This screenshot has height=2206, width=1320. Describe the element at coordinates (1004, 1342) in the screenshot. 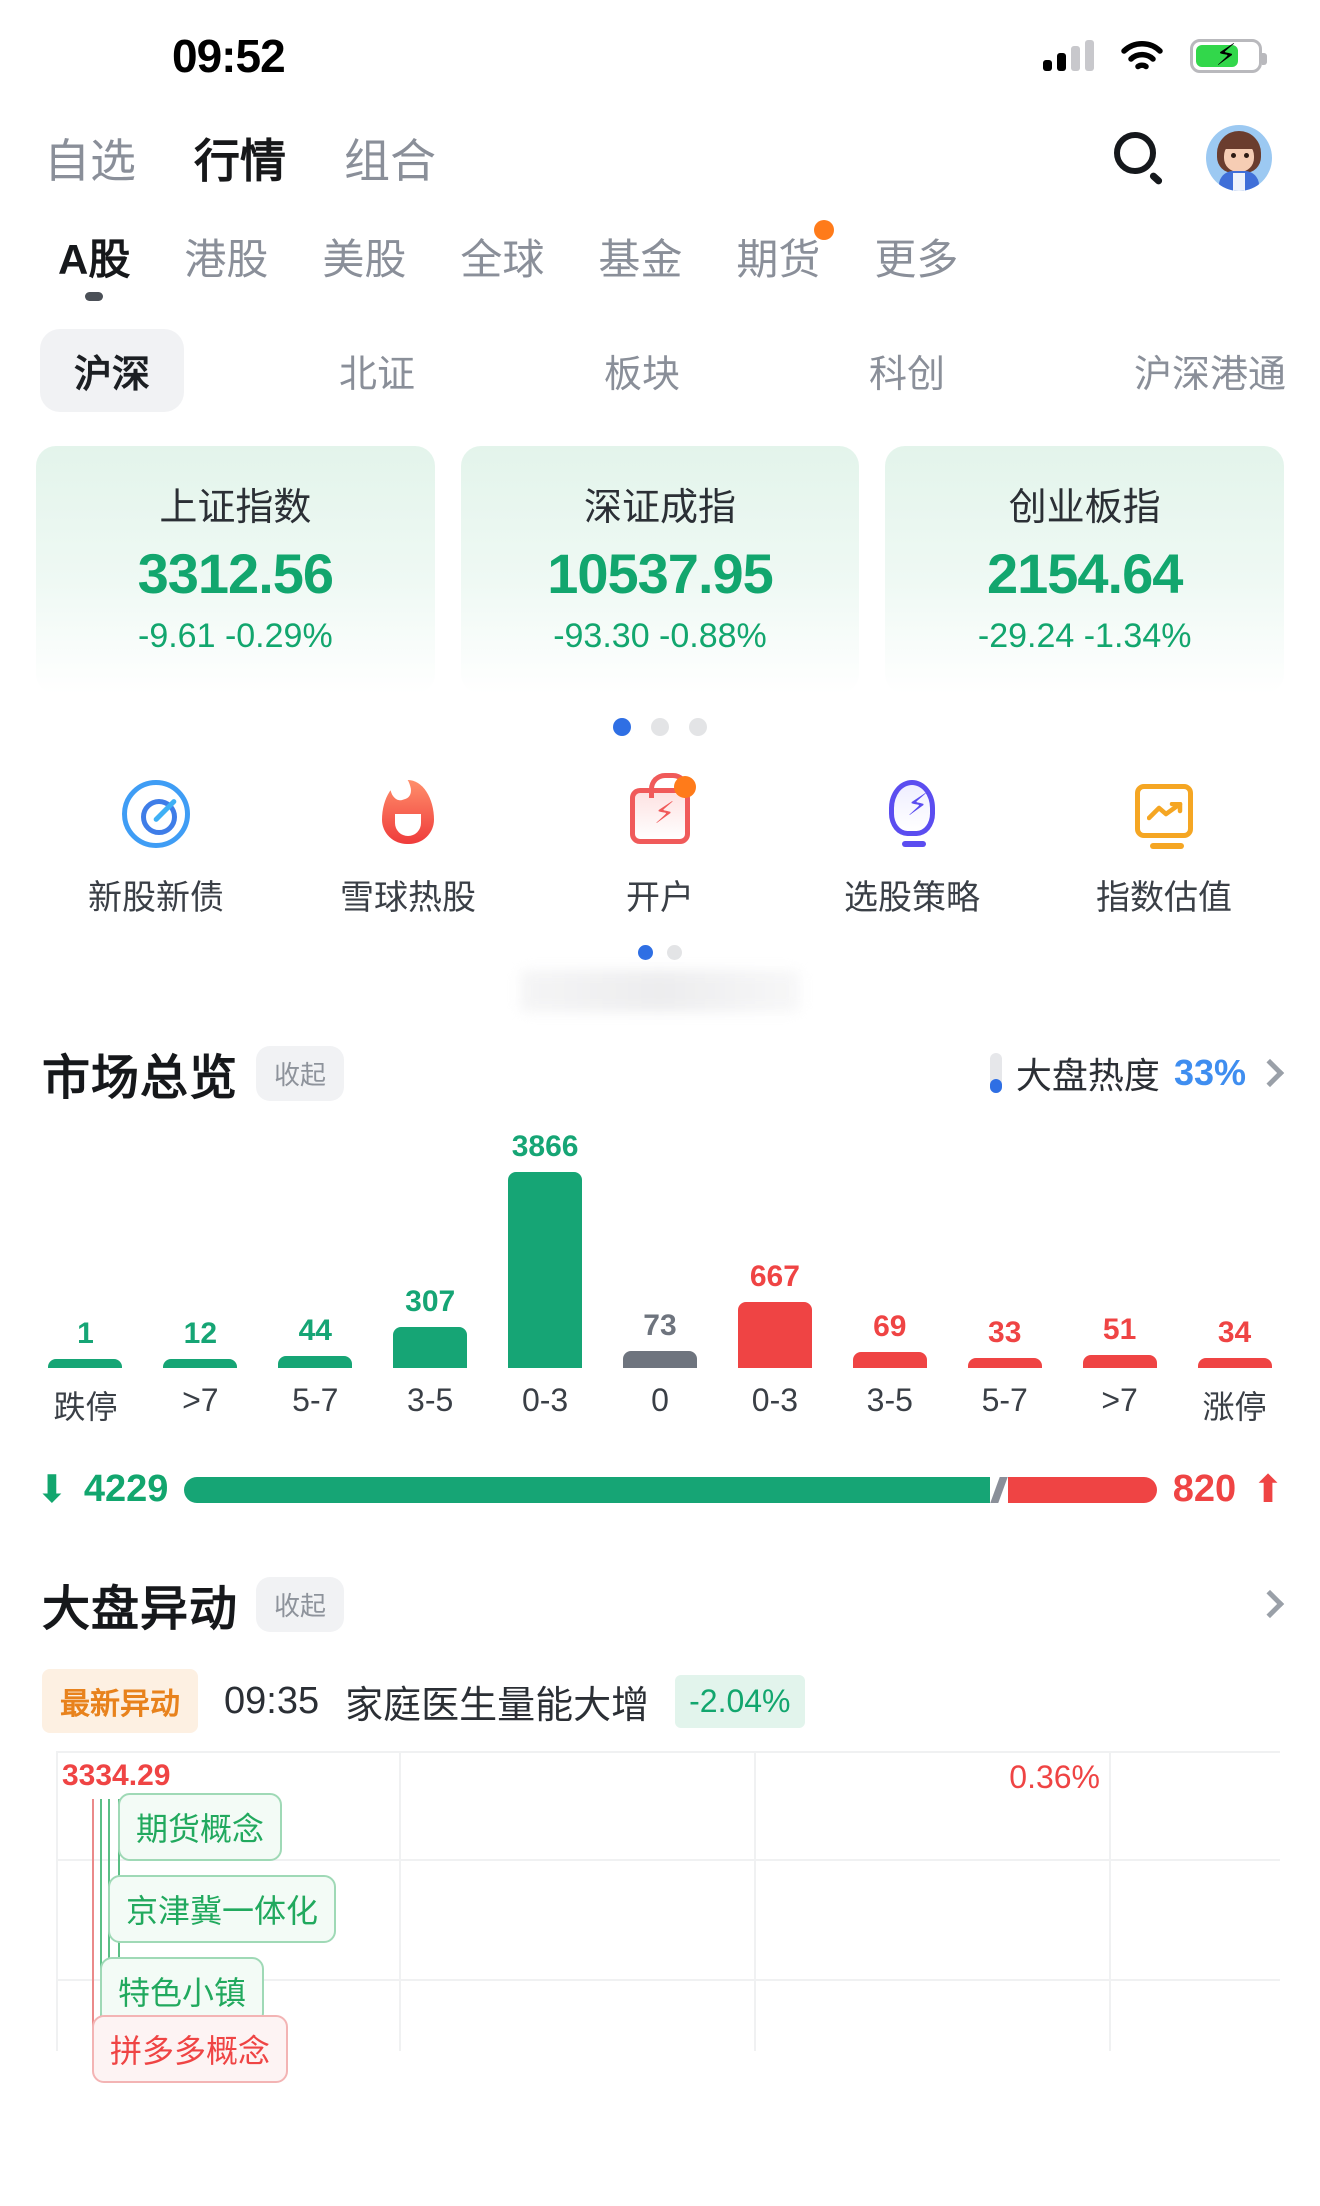

I see `chart-bar-column: 33` at that location.